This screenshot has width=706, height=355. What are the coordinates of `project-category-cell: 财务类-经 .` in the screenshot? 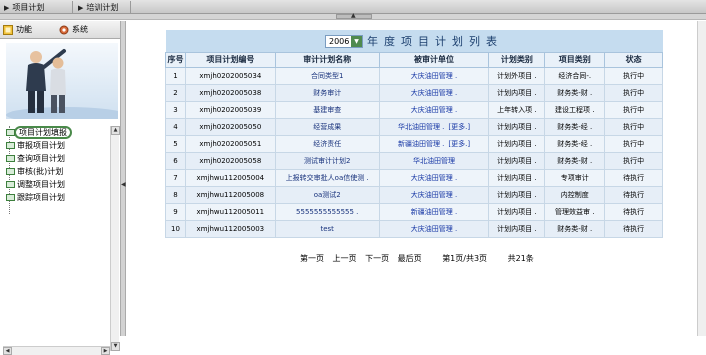 It's located at (575, 143).